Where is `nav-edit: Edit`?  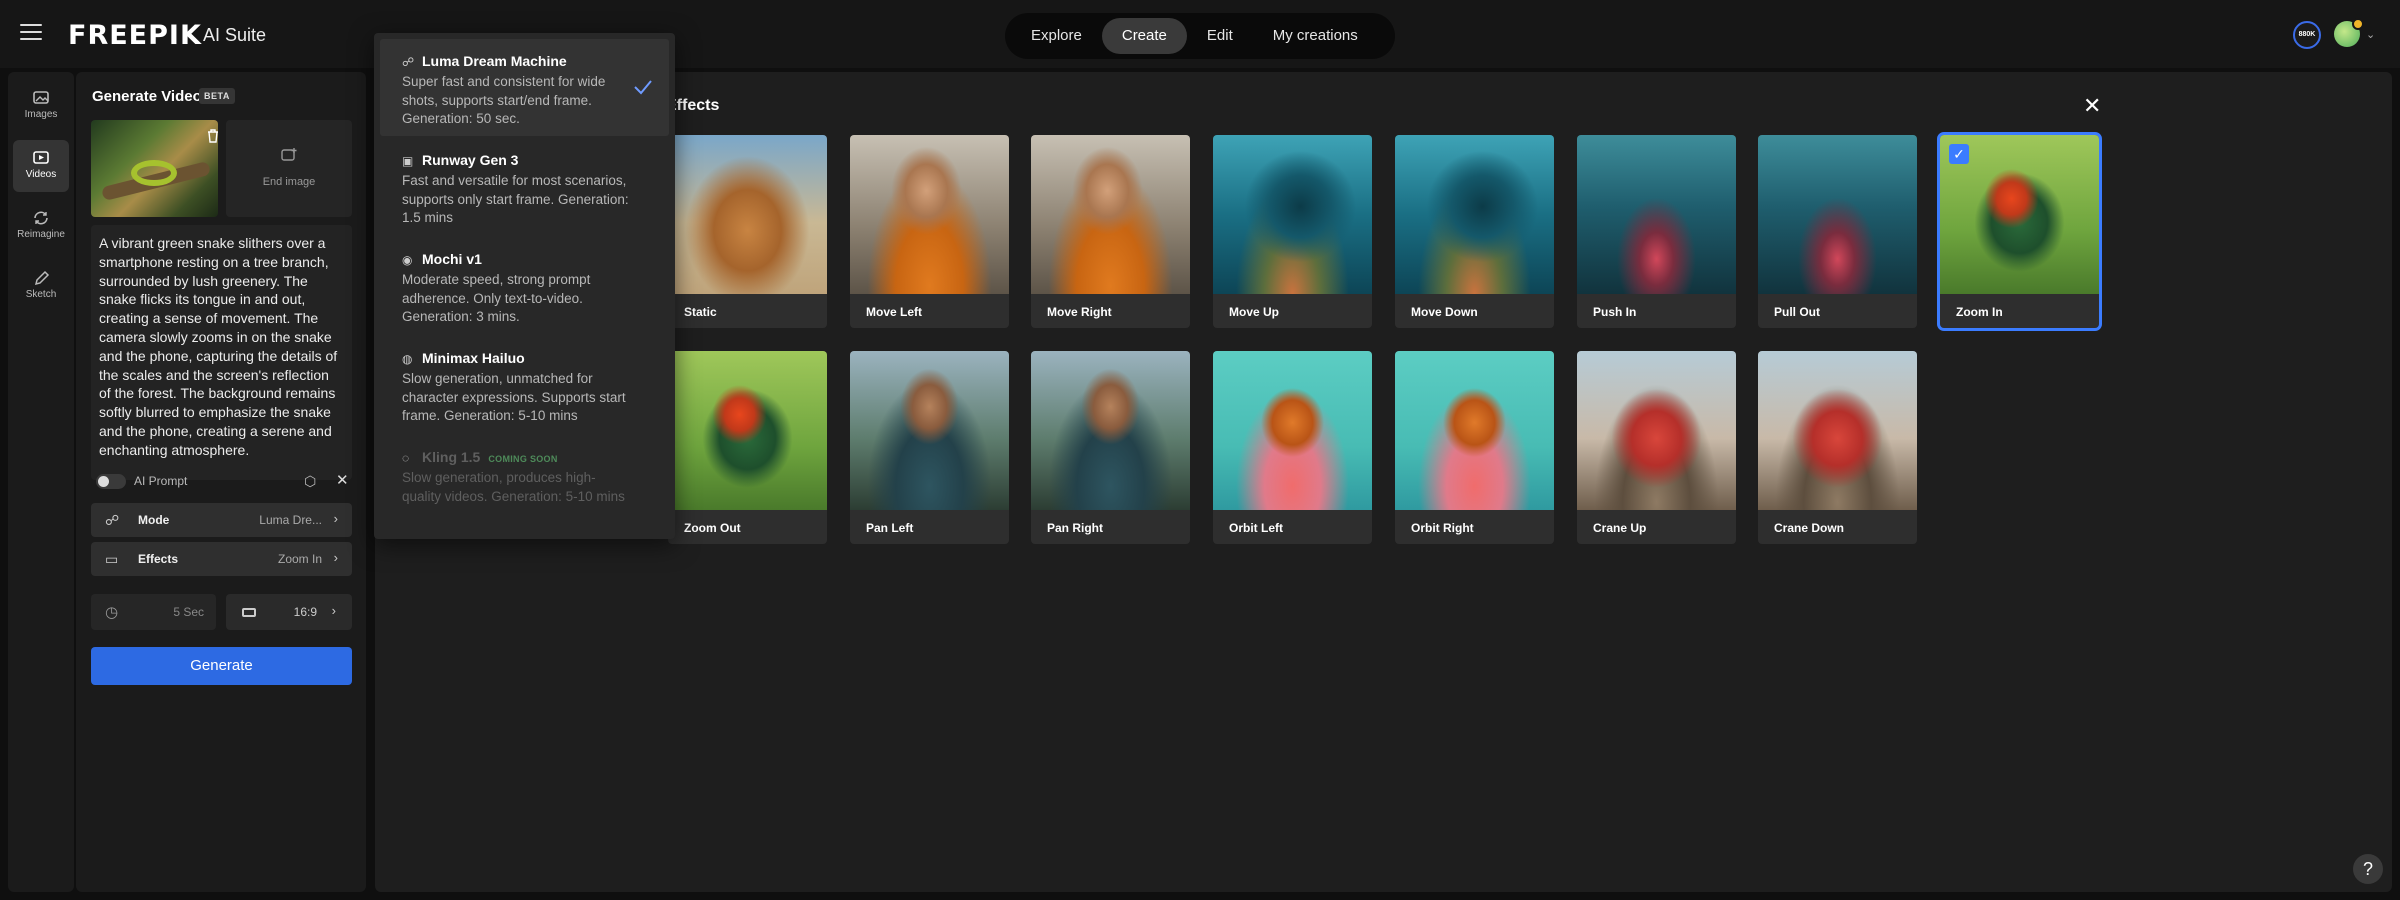
nav-edit: Edit is located at coordinates (1220, 36).